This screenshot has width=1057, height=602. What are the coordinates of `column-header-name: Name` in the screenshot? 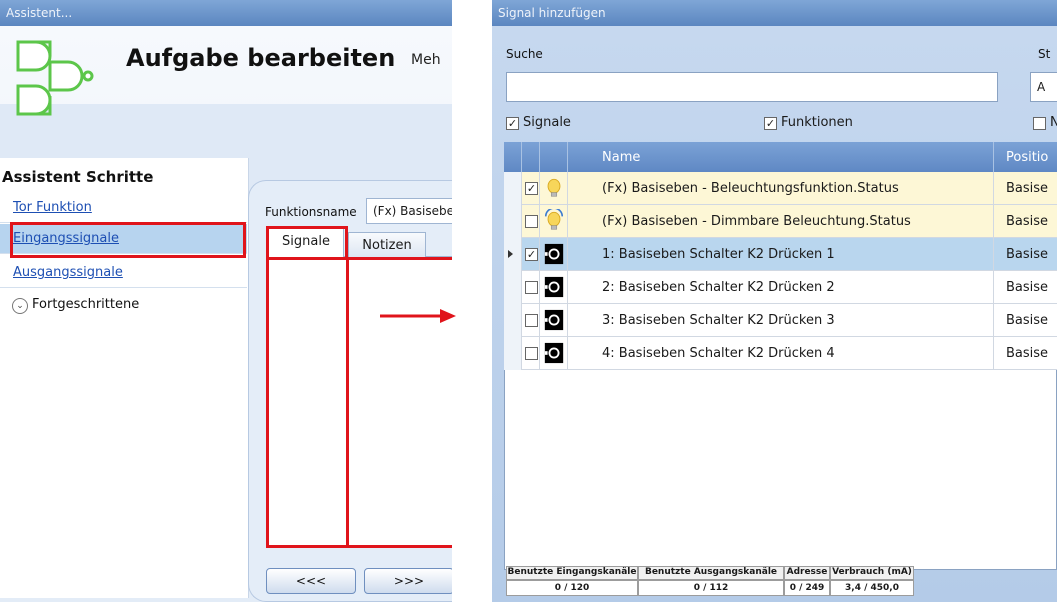 It's located at (621, 157).